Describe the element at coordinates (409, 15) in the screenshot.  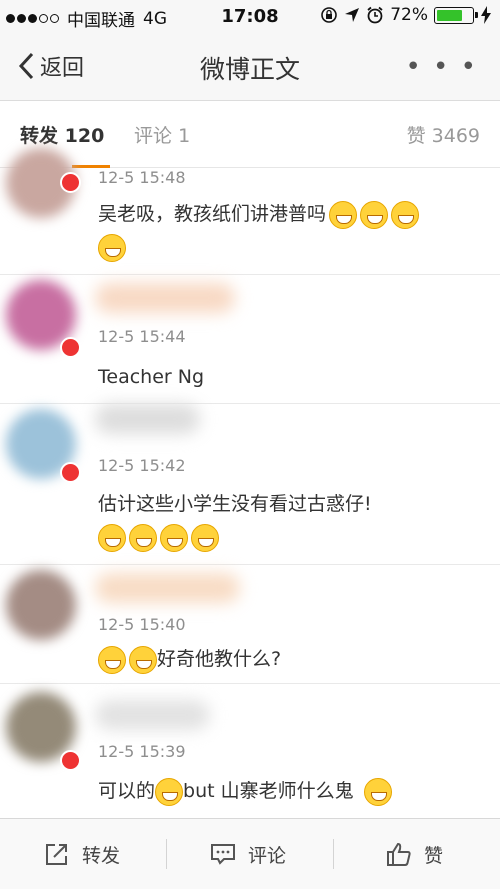
I see `battery-percent: 72%` at that location.